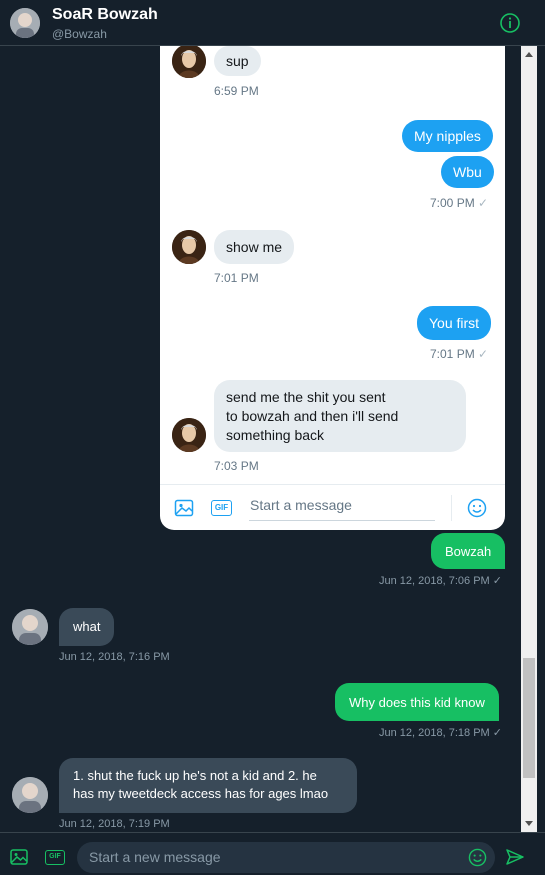  I want to click on message-text: sup, so click(237, 61).